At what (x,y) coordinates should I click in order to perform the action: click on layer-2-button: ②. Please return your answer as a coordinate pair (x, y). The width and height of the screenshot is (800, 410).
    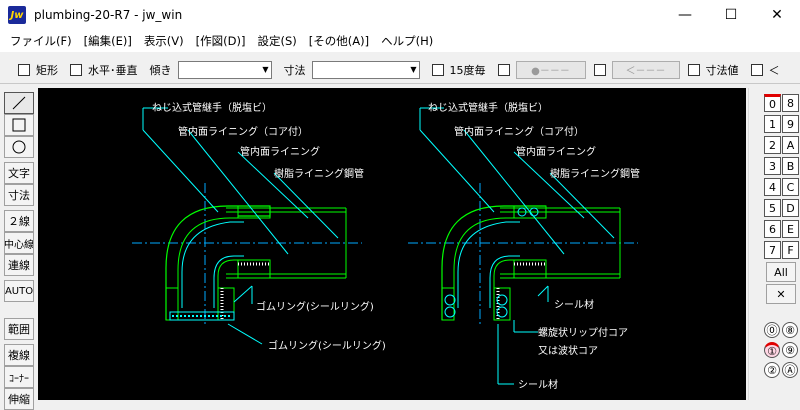
    Looking at the image, I should click on (772, 370).